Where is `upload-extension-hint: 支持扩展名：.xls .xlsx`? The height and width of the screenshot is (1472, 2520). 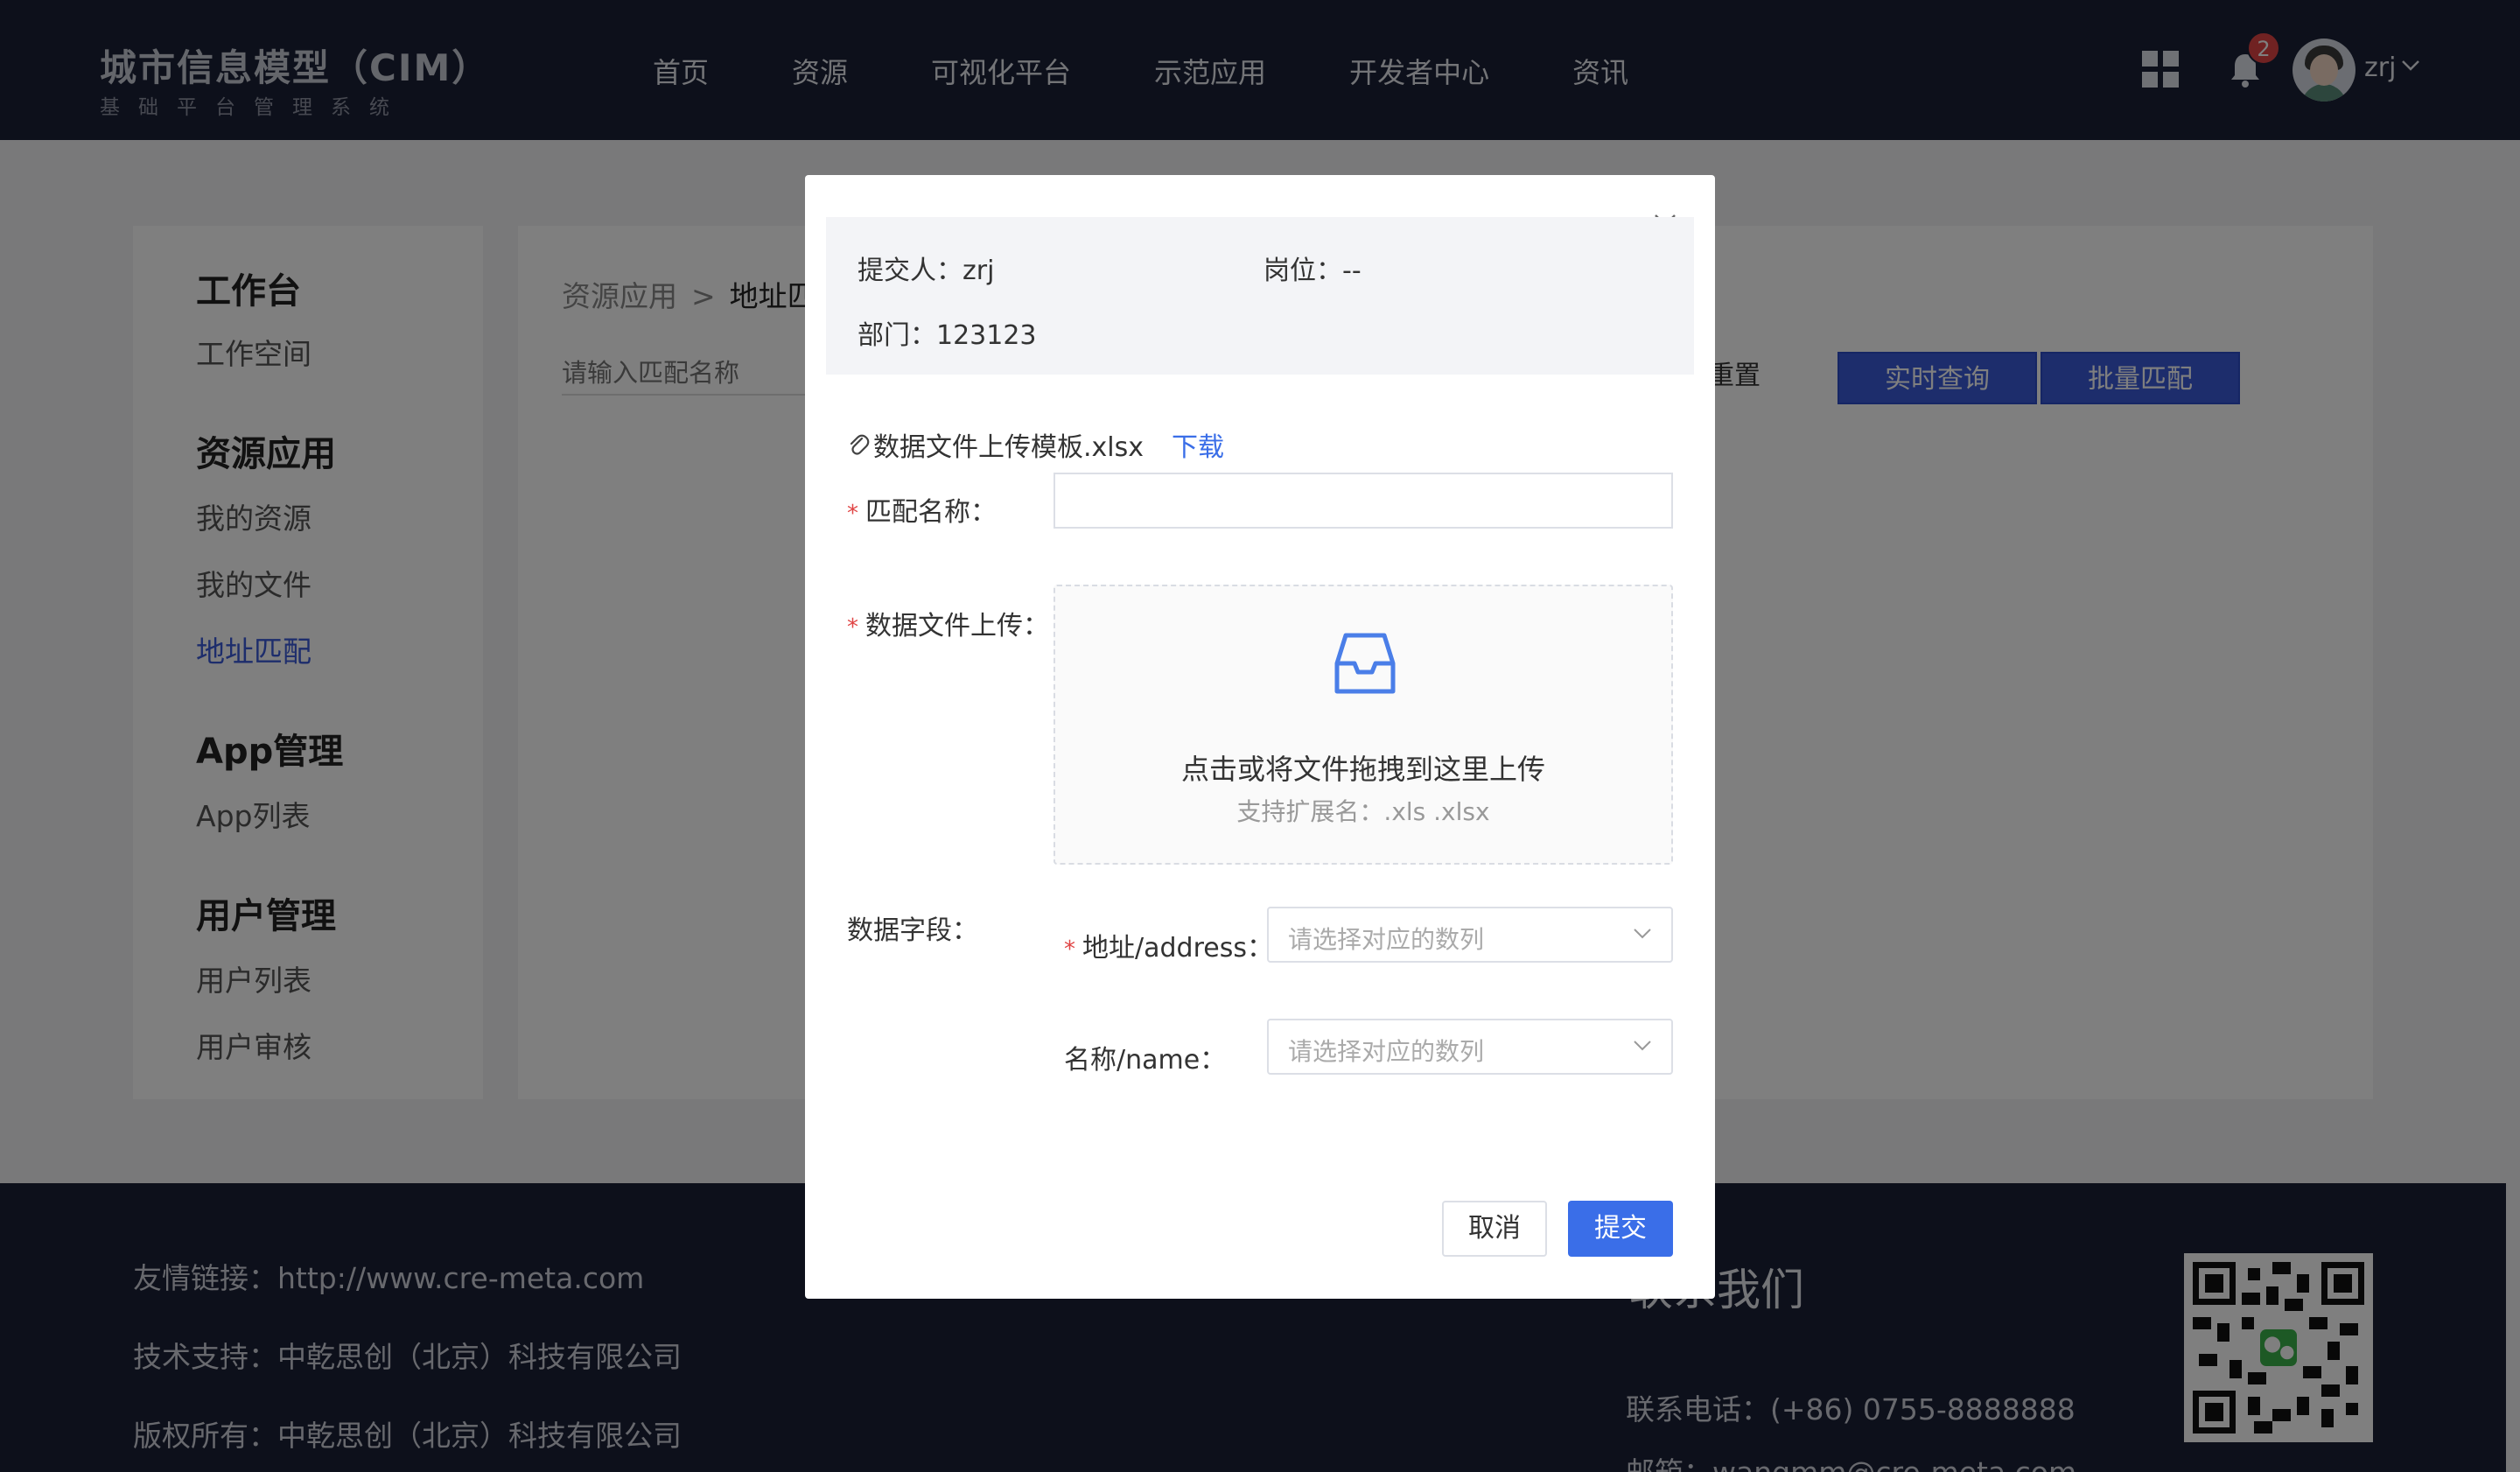 upload-extension-hint: 支持扩展名：.xls .xlsx is located at coordinates (1363, 811).